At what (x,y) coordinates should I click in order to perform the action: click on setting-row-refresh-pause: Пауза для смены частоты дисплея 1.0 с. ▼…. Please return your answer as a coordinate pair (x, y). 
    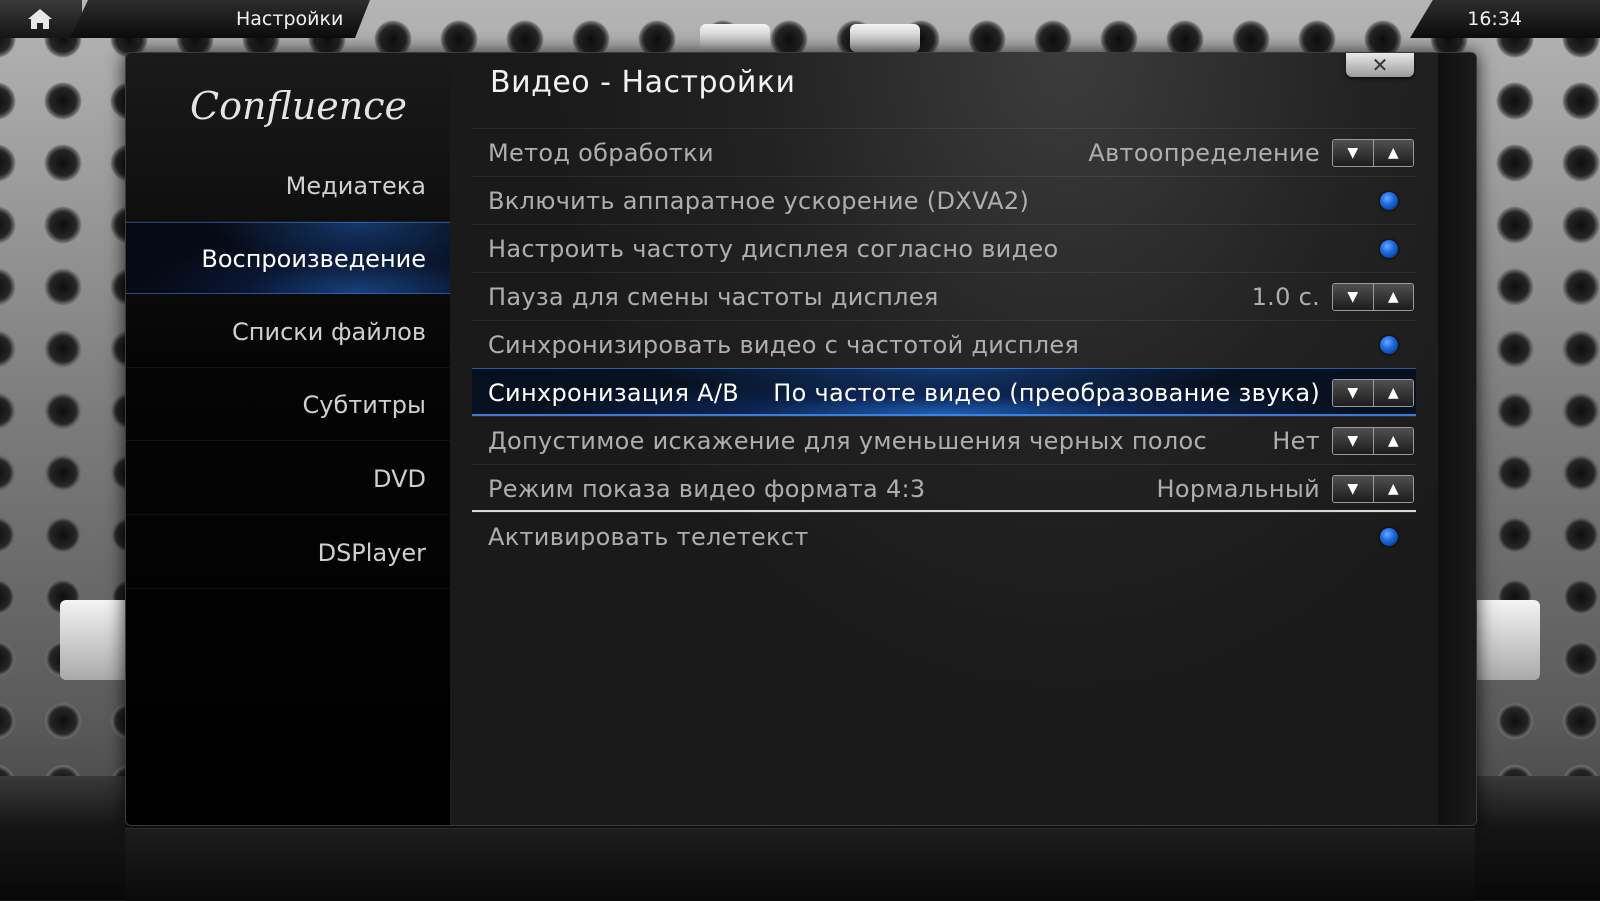
    Looking at the image, I should click on (944, 296).